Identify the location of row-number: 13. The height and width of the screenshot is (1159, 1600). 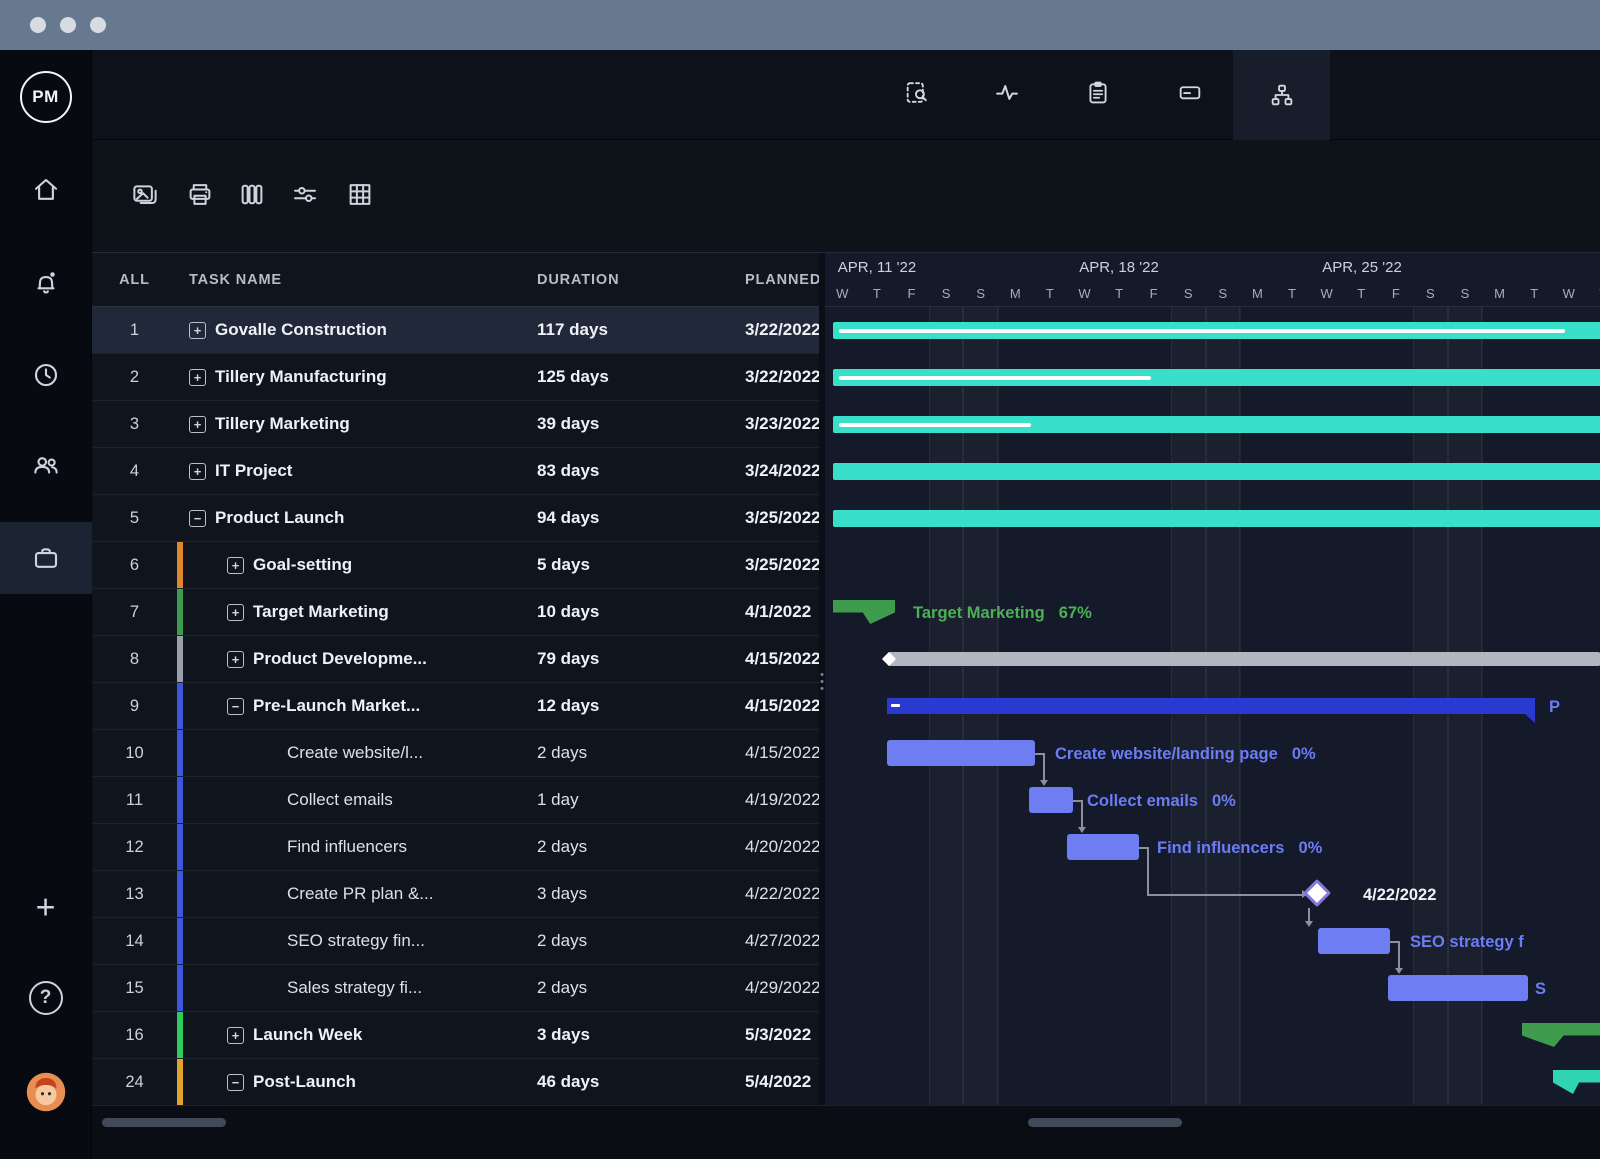
(134, 893).